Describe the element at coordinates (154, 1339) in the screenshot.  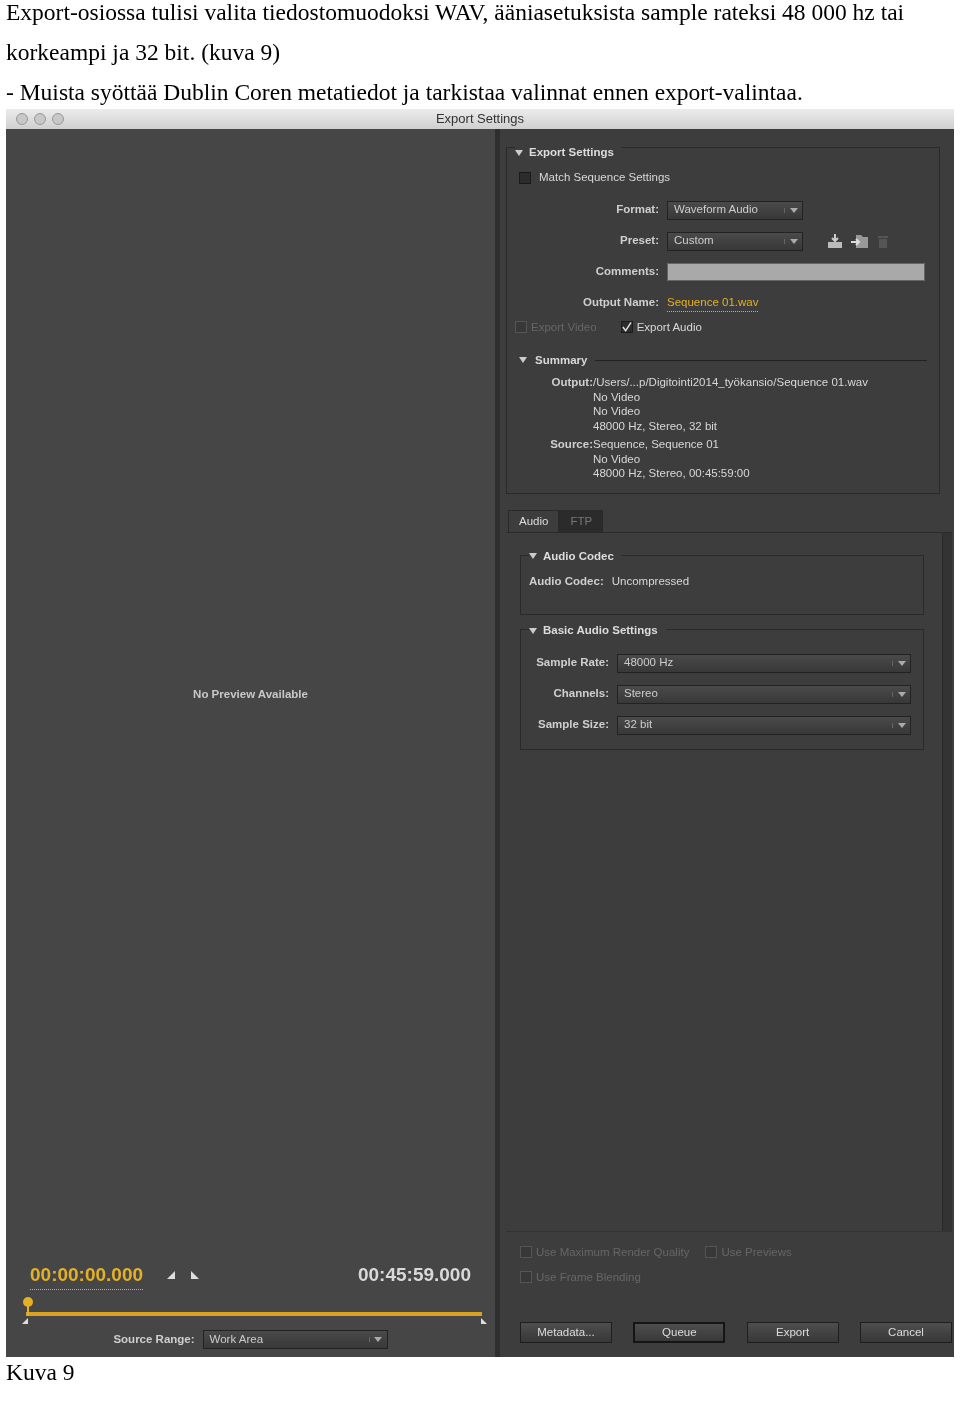
I see `field-label: Source Range:` at that location.